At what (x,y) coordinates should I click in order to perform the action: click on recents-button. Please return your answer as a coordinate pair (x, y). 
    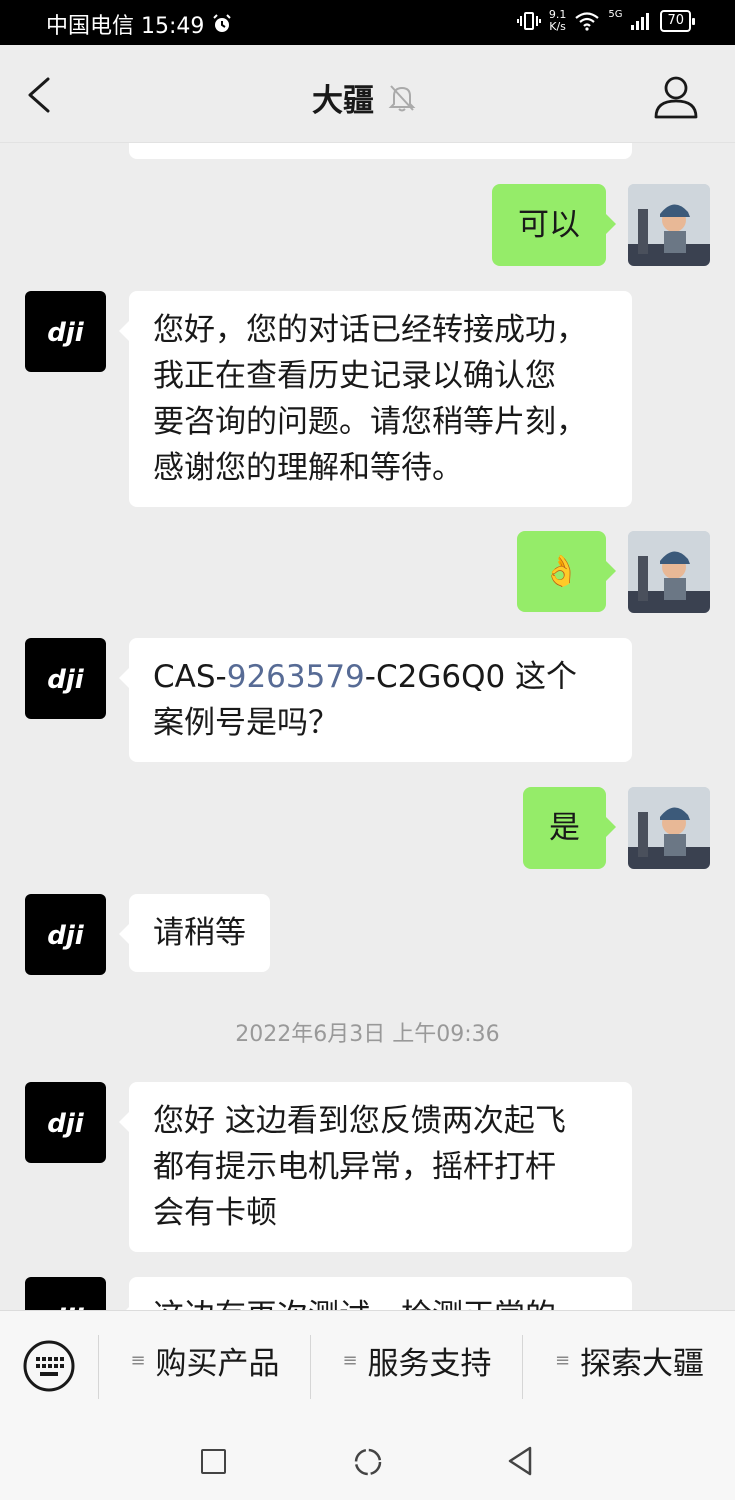
    Looking at the image, I should click on (213, 1461).